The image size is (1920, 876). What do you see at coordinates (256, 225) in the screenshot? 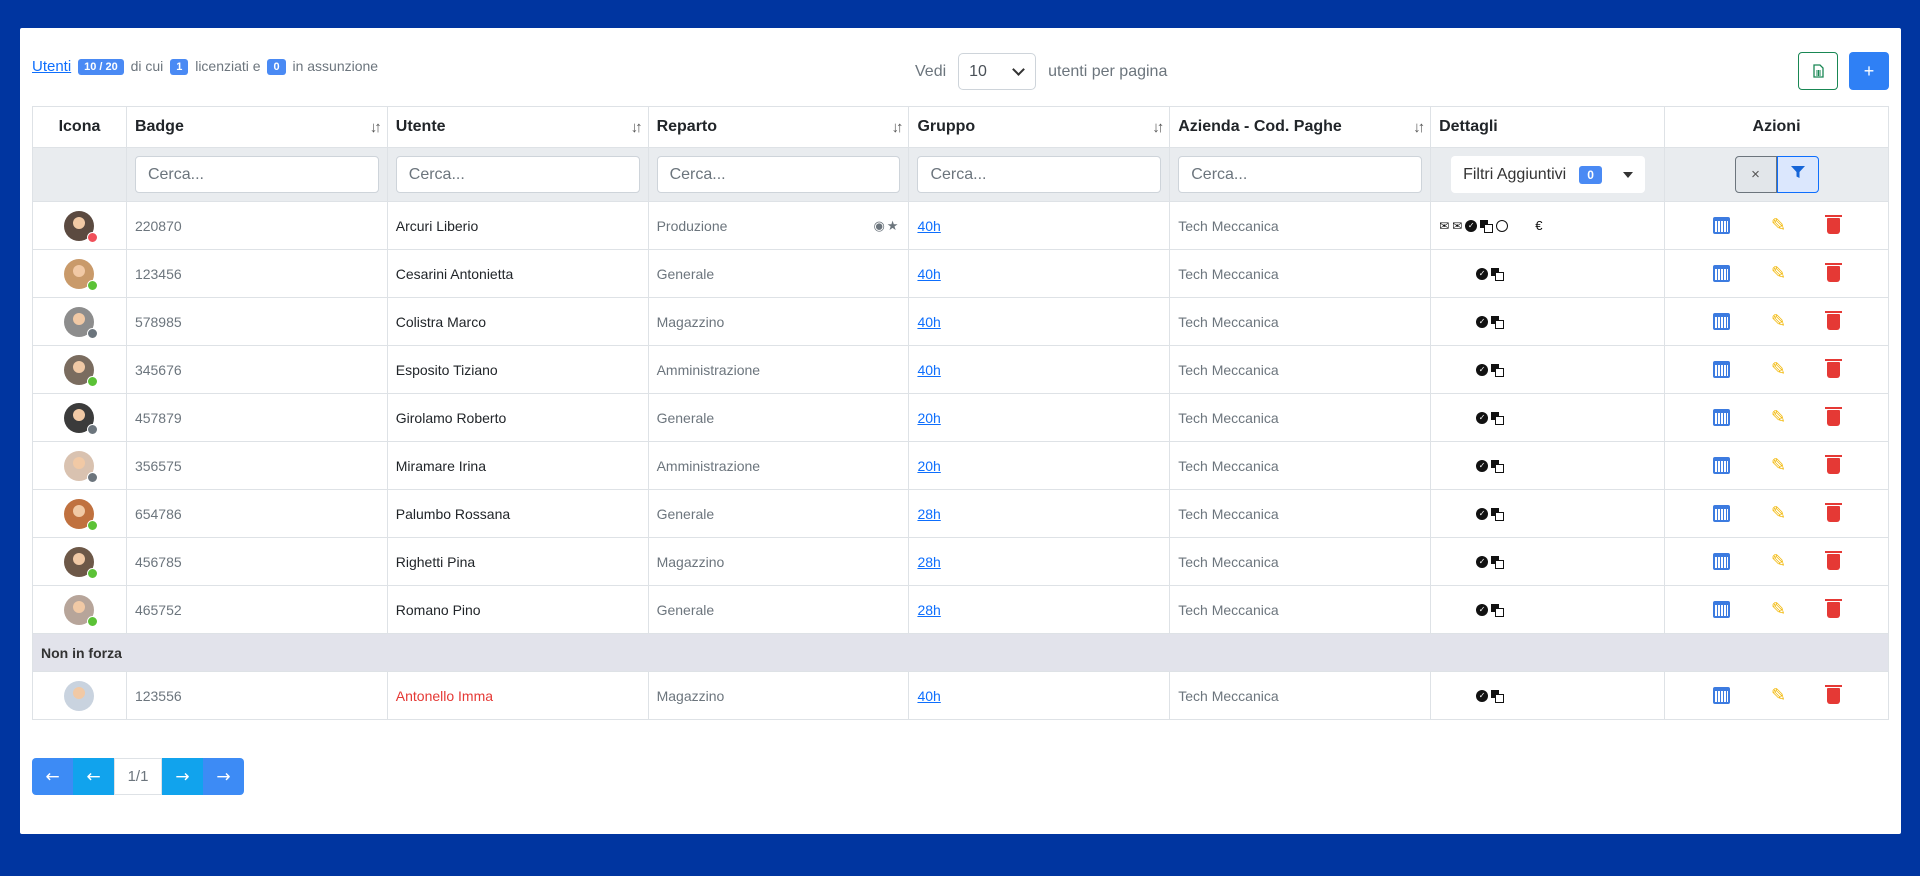
I see `badge-cell: 220870` at bounding box center [256, 225].